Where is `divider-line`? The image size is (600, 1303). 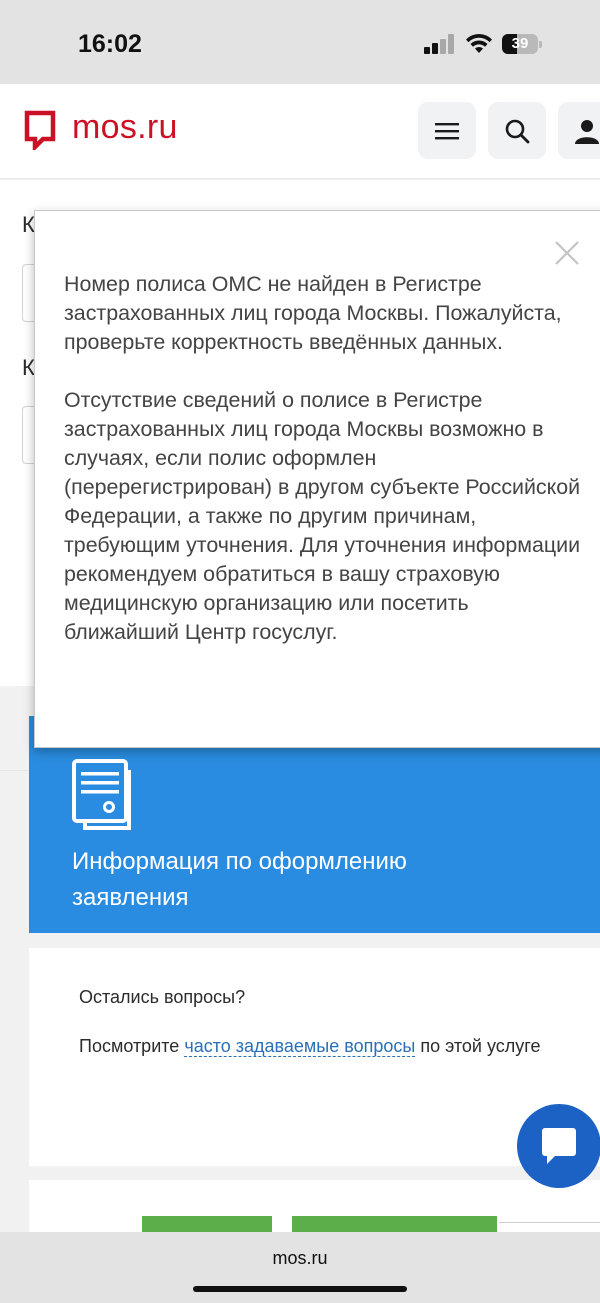 divider-line is located at coordinates (549, 1222).